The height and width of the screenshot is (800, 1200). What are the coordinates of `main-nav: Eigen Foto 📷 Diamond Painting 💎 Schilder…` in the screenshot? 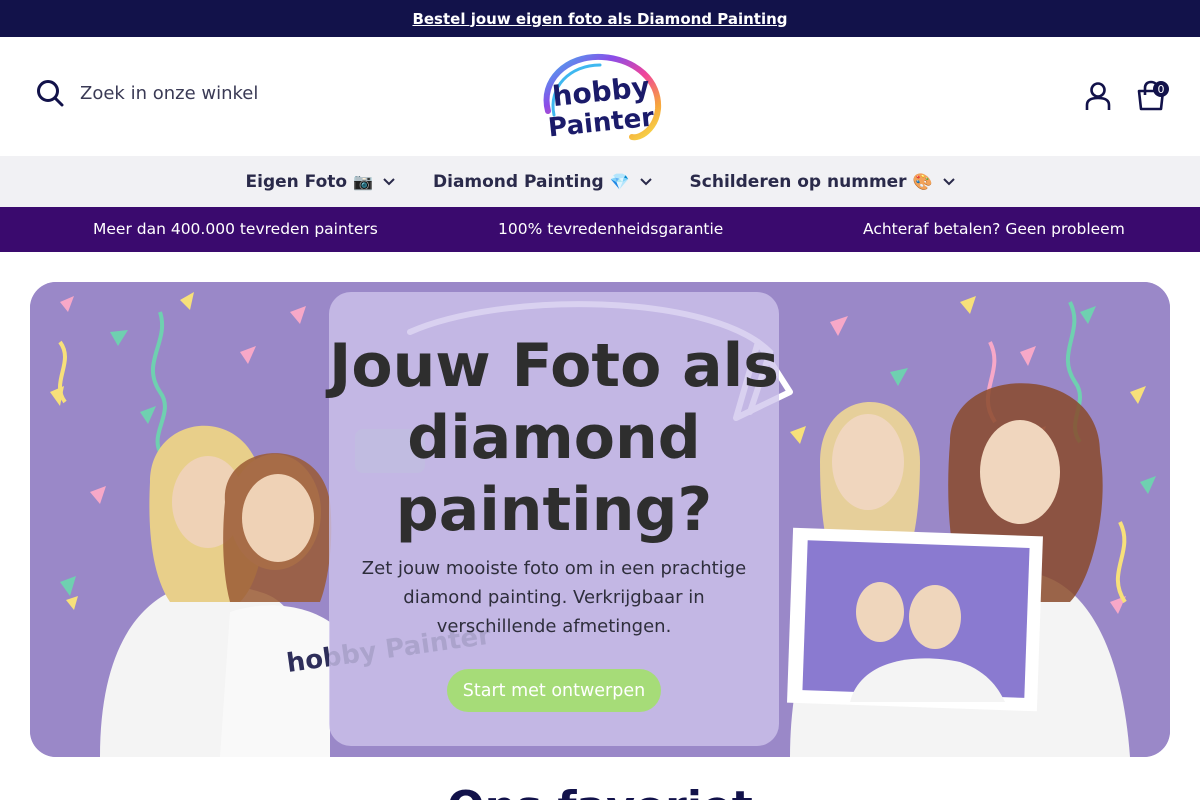 It's located at (600, 181).